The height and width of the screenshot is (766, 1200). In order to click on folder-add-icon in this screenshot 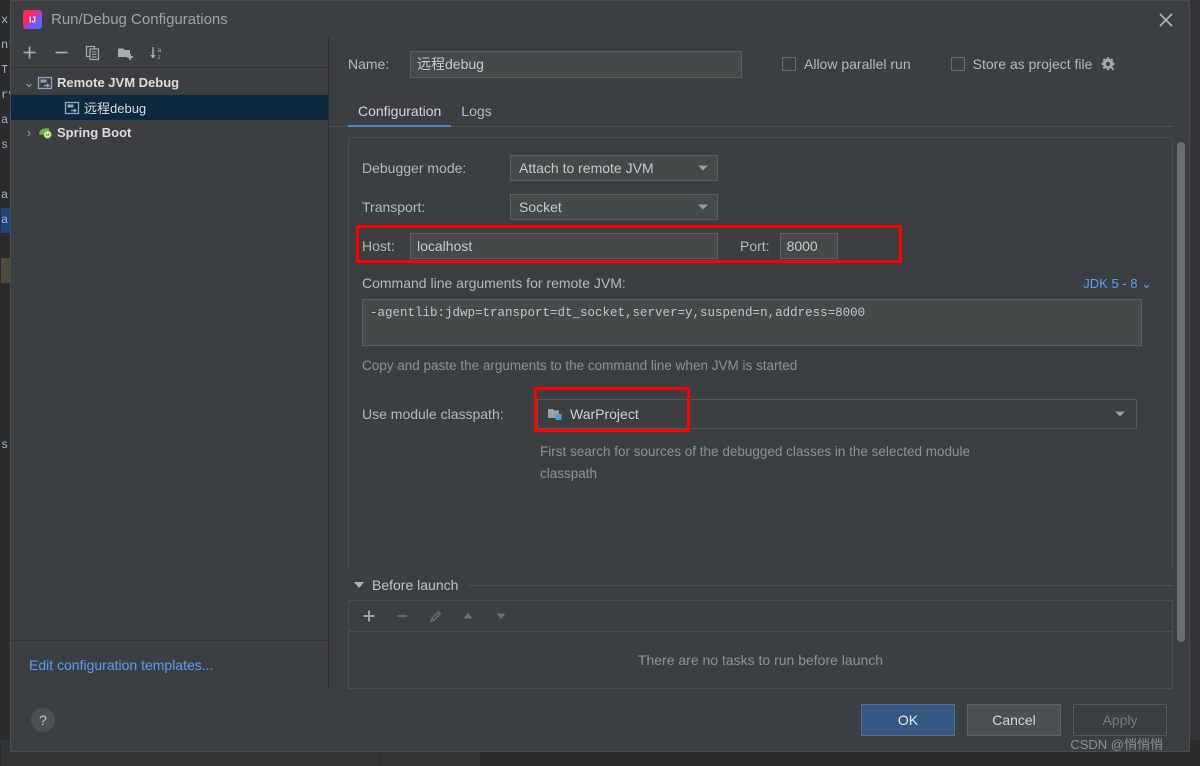, I will do `click(125, 53)`.